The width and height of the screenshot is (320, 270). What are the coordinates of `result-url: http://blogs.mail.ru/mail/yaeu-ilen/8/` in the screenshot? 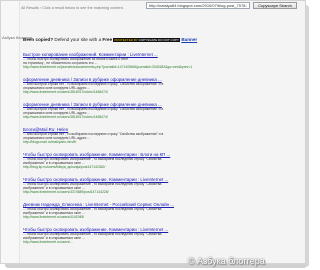 It's located at (50, 142).